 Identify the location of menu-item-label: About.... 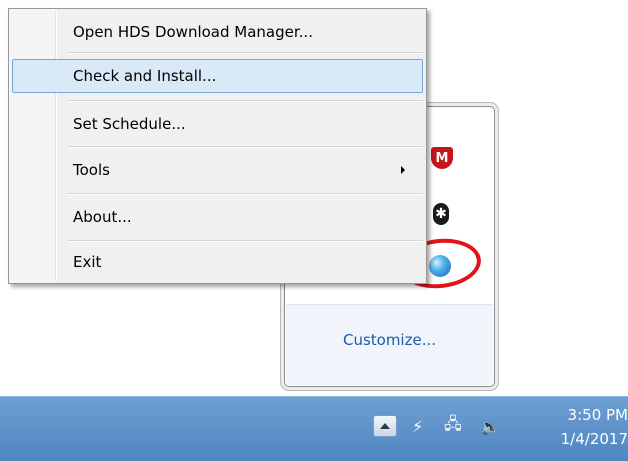
(102, 217).